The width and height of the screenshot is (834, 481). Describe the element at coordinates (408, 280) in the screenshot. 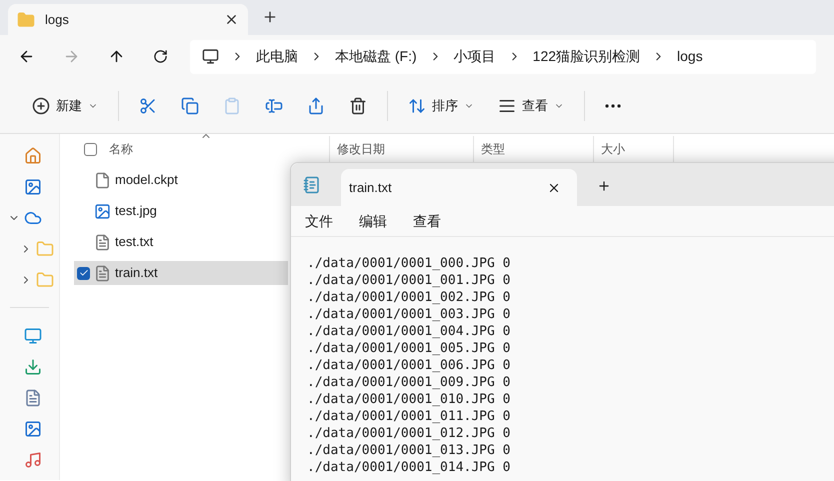

I see `text-line: ./data/0001/0001_001.JPG 0` at that location.